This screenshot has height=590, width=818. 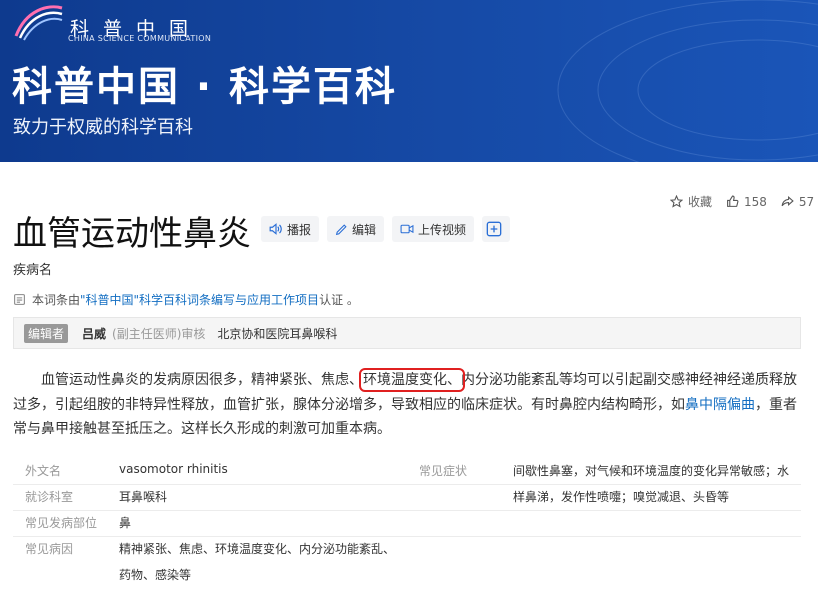 What do you see at coordinates (339, 300) in the screenshot?
I see `certification-suffix: 认证 。` at bounding box center [339, 300].